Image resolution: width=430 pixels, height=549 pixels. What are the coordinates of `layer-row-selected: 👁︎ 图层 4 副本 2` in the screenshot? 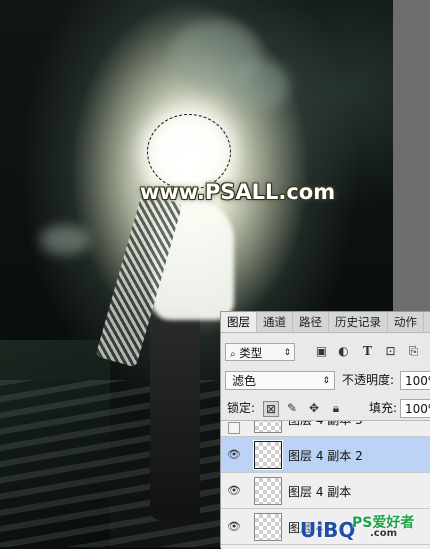 It's located at (325, 455).